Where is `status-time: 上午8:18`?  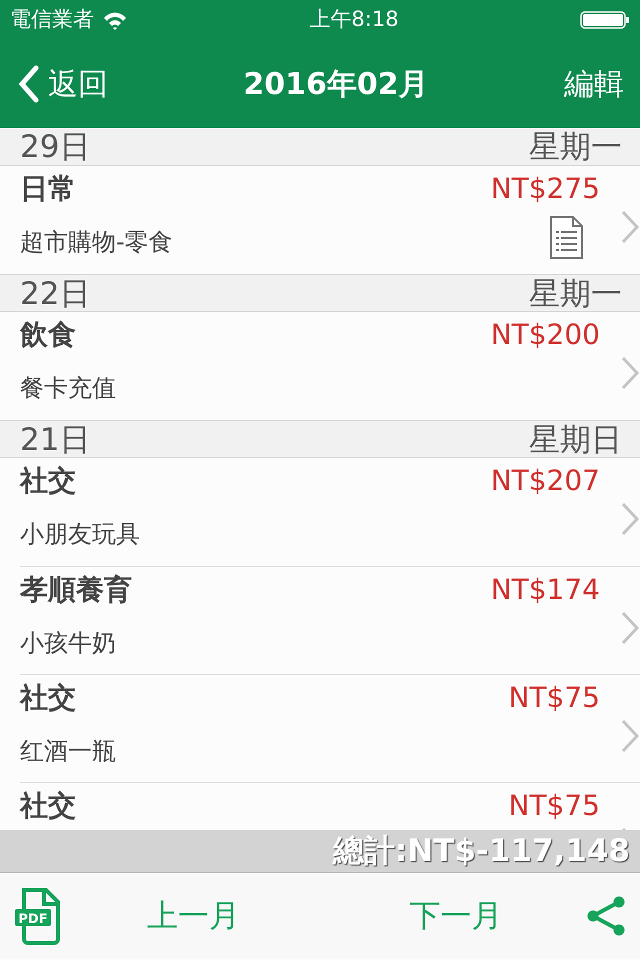 status-time: 上午8:18 is located at coordinates (354, 20).